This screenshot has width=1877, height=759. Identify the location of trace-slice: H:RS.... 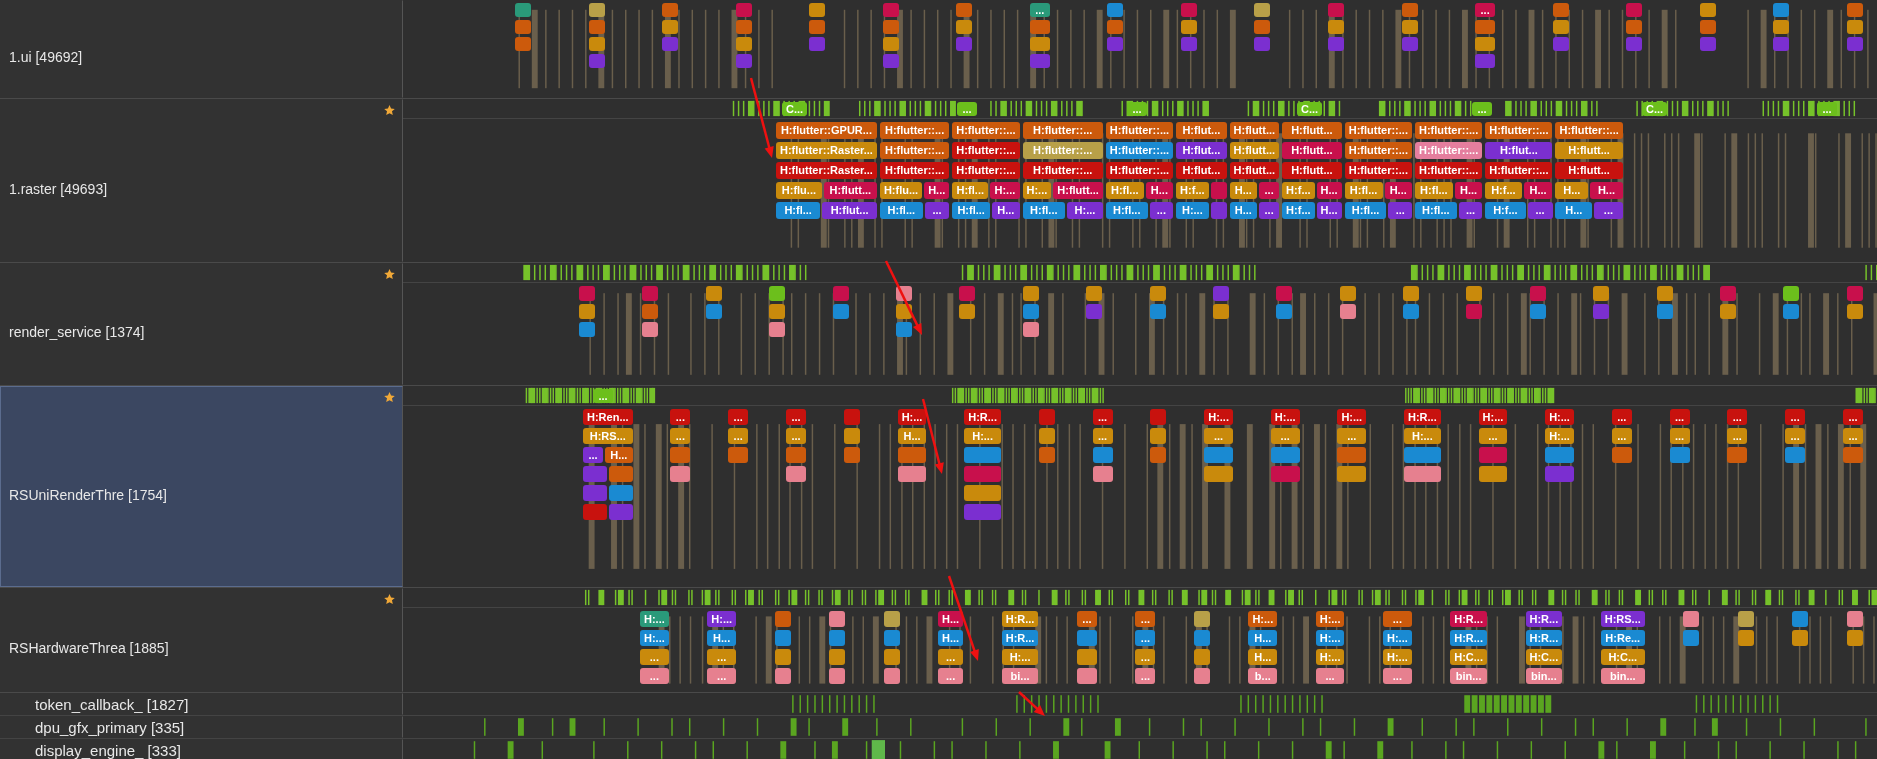
(608, 436).